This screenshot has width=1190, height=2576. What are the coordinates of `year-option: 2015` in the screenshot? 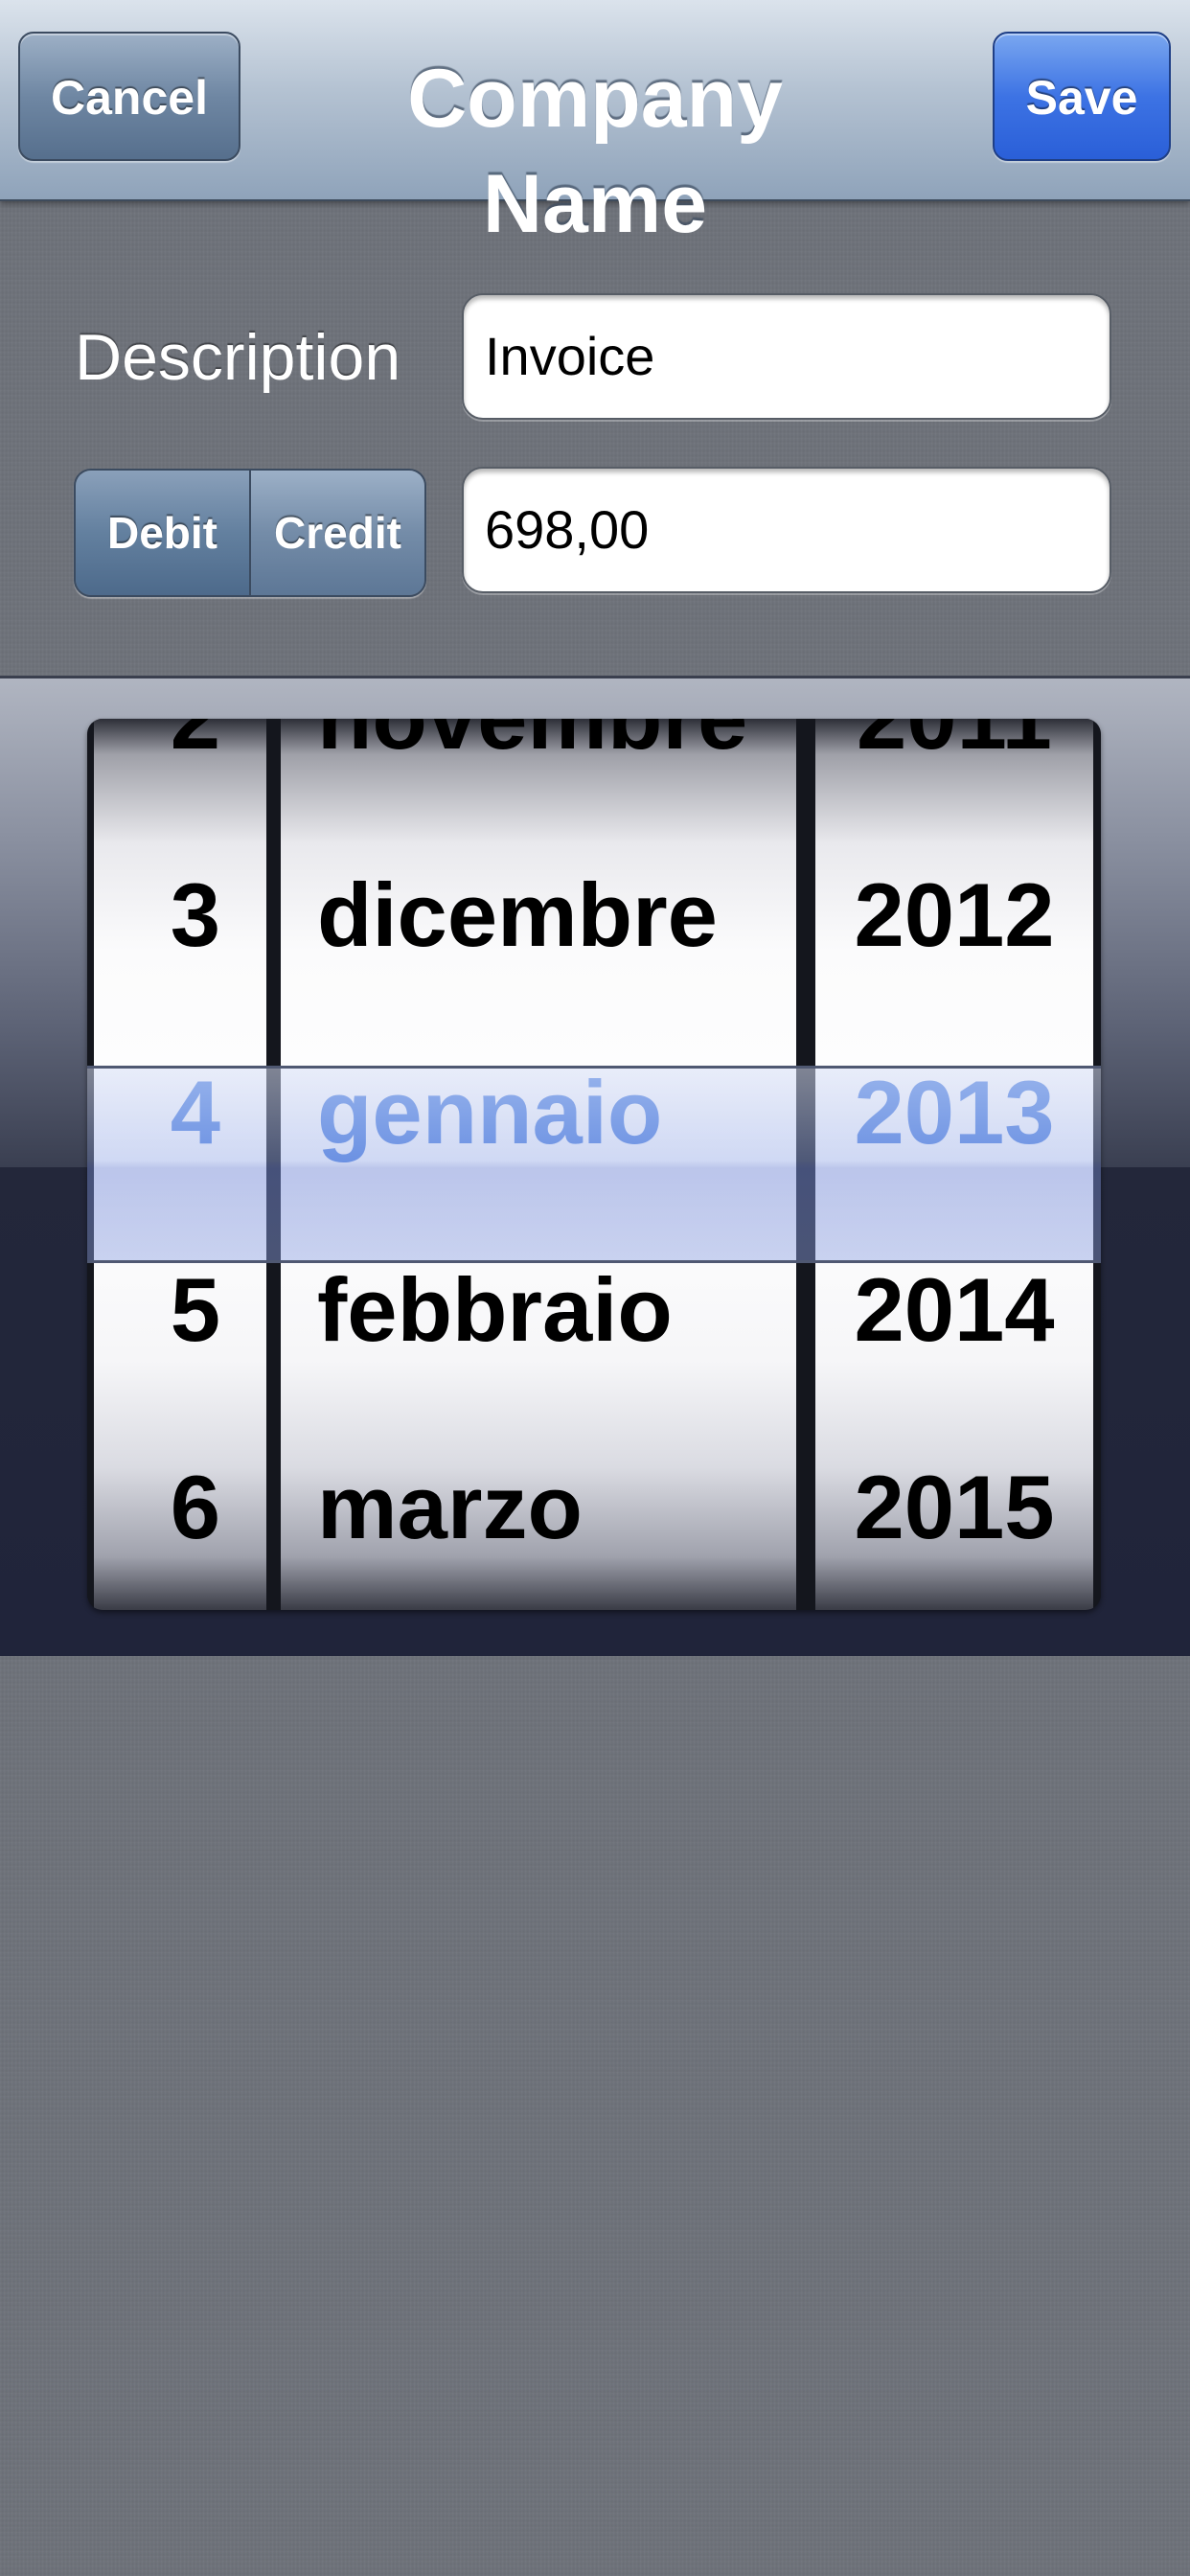 It's located at (954, 1507).